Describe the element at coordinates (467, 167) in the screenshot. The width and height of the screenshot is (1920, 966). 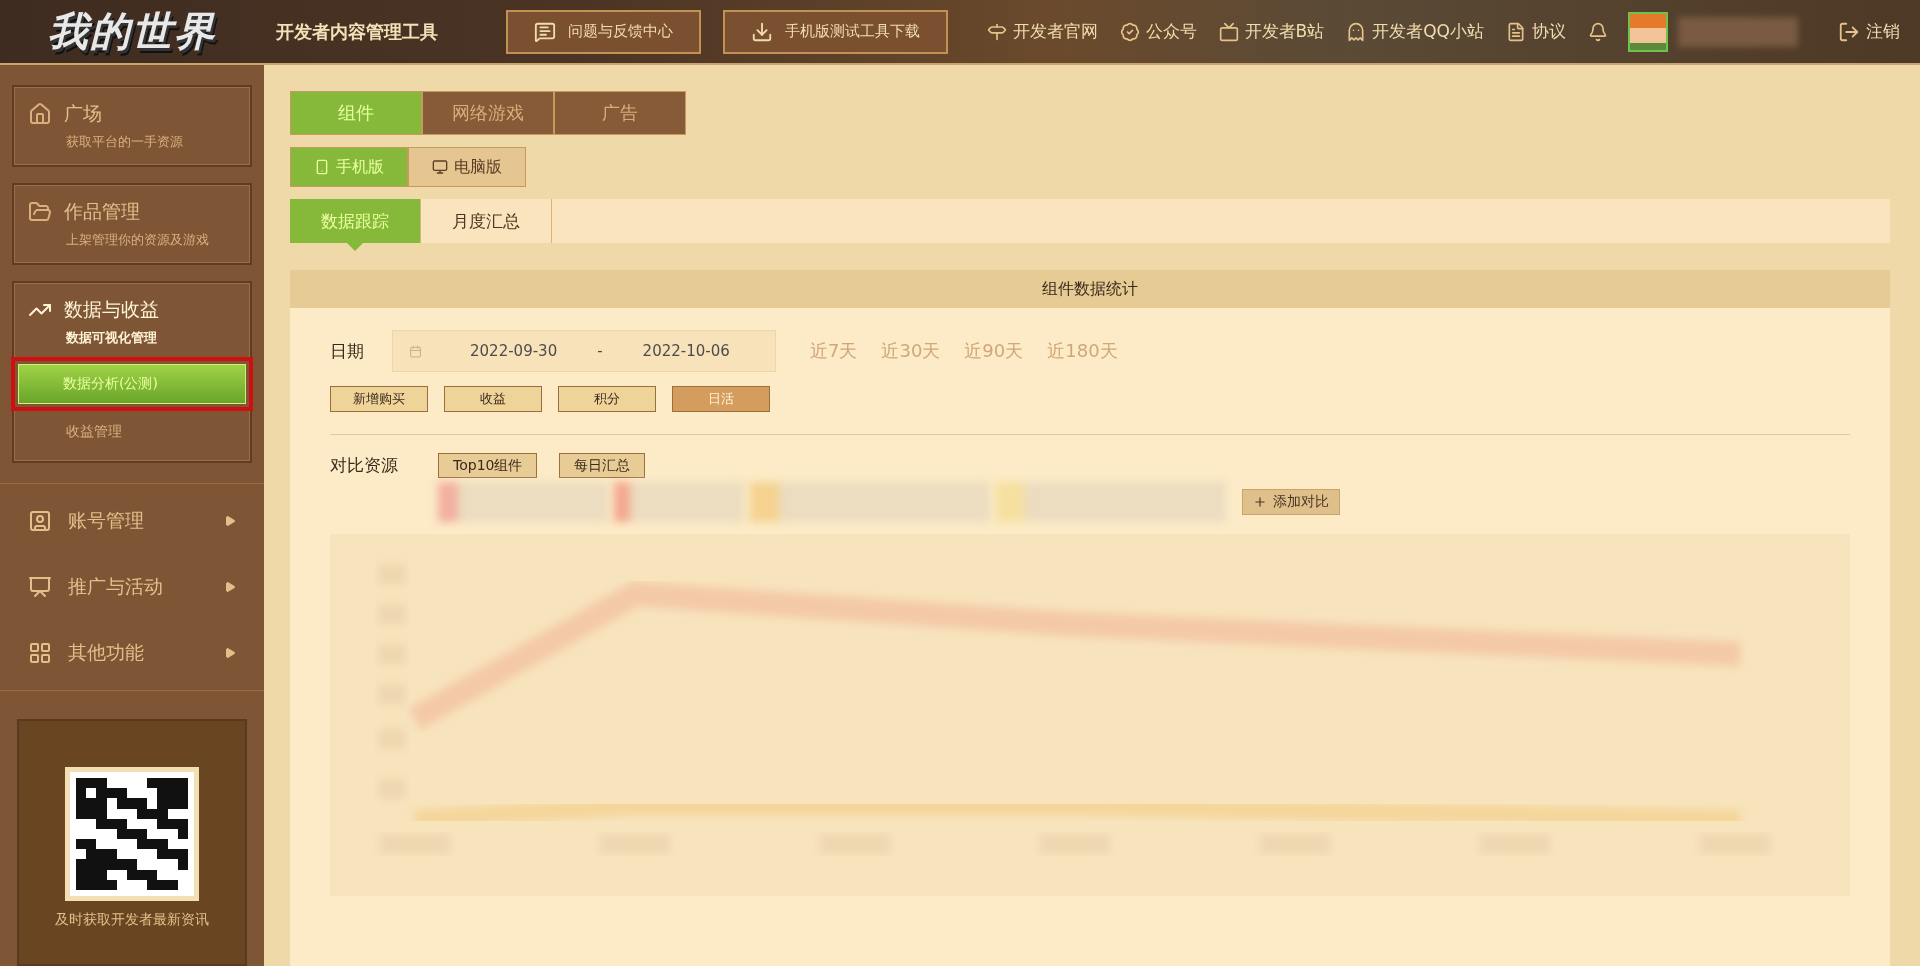
I see `platform-tab: 电脑版` at that location.